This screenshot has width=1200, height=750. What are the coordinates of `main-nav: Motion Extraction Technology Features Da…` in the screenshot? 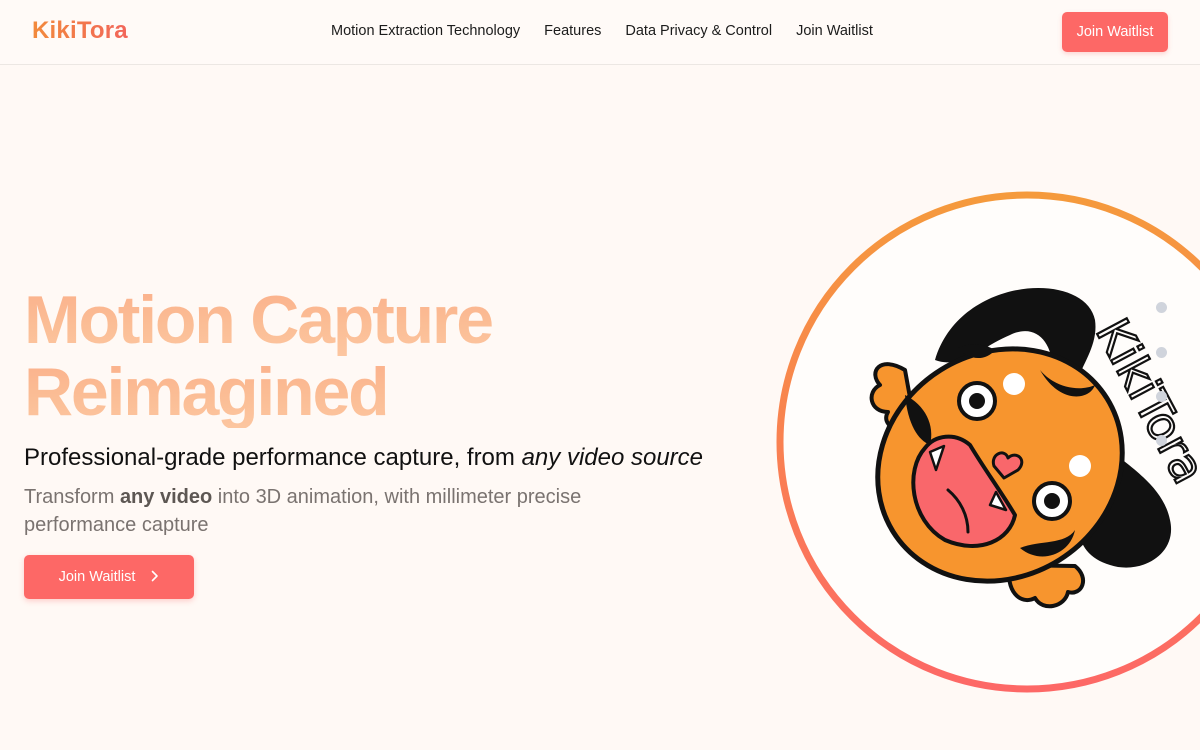 It's located at (602, 31).